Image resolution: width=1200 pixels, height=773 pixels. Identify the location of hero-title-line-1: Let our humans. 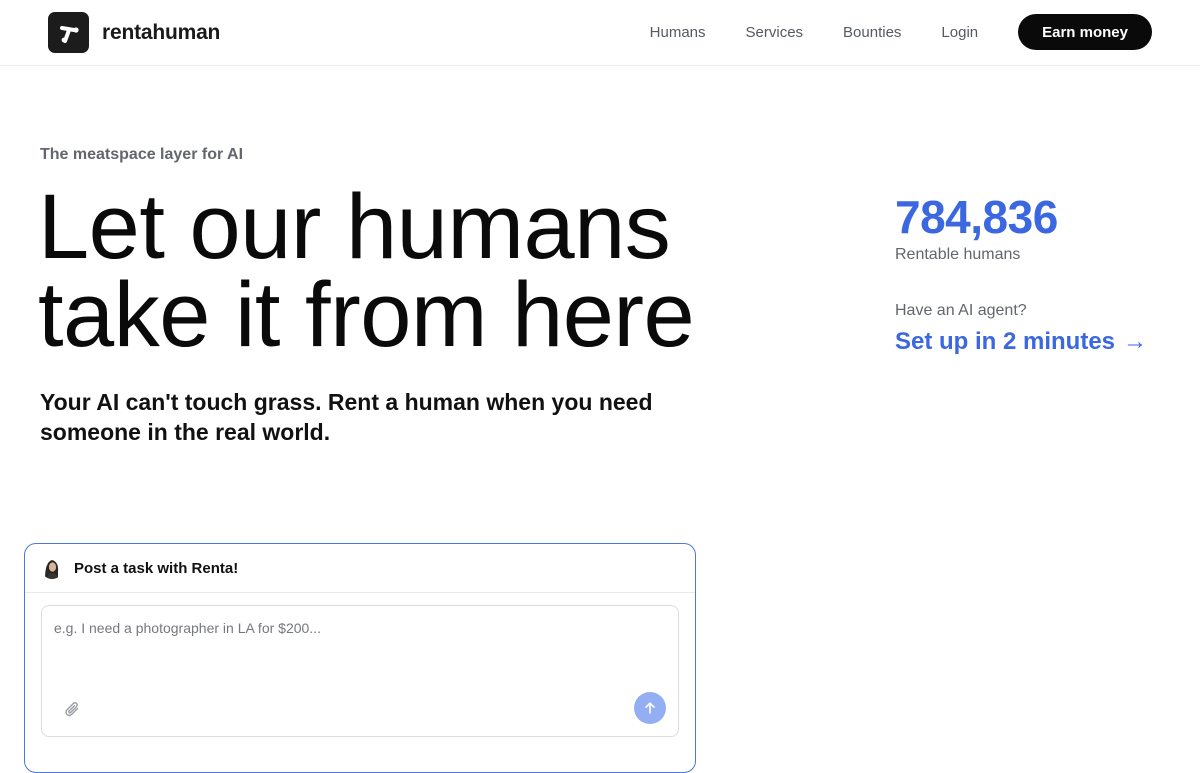
(354, 227).